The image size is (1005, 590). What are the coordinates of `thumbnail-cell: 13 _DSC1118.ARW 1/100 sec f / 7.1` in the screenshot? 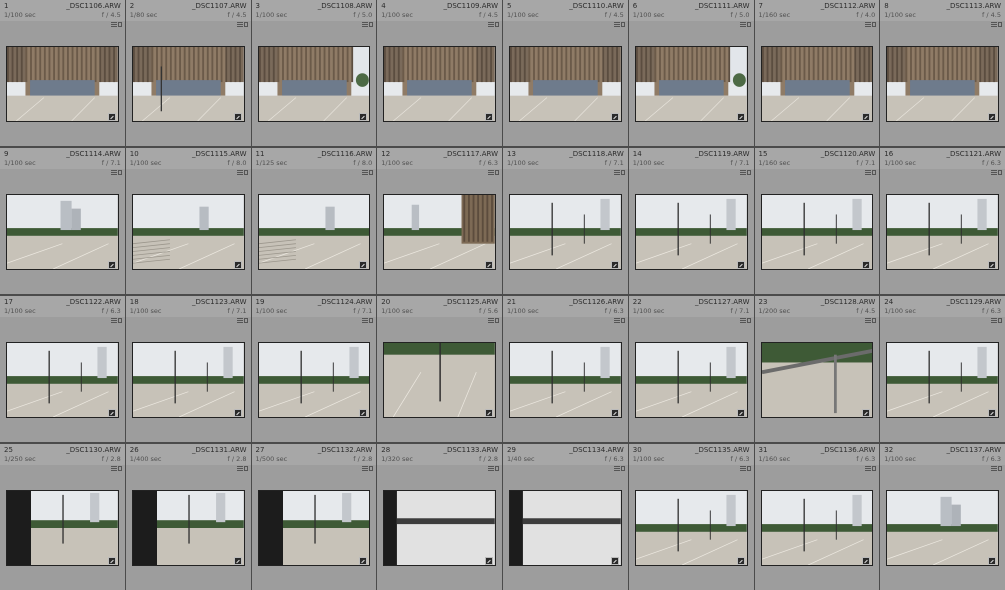 It's located at (565, 221).